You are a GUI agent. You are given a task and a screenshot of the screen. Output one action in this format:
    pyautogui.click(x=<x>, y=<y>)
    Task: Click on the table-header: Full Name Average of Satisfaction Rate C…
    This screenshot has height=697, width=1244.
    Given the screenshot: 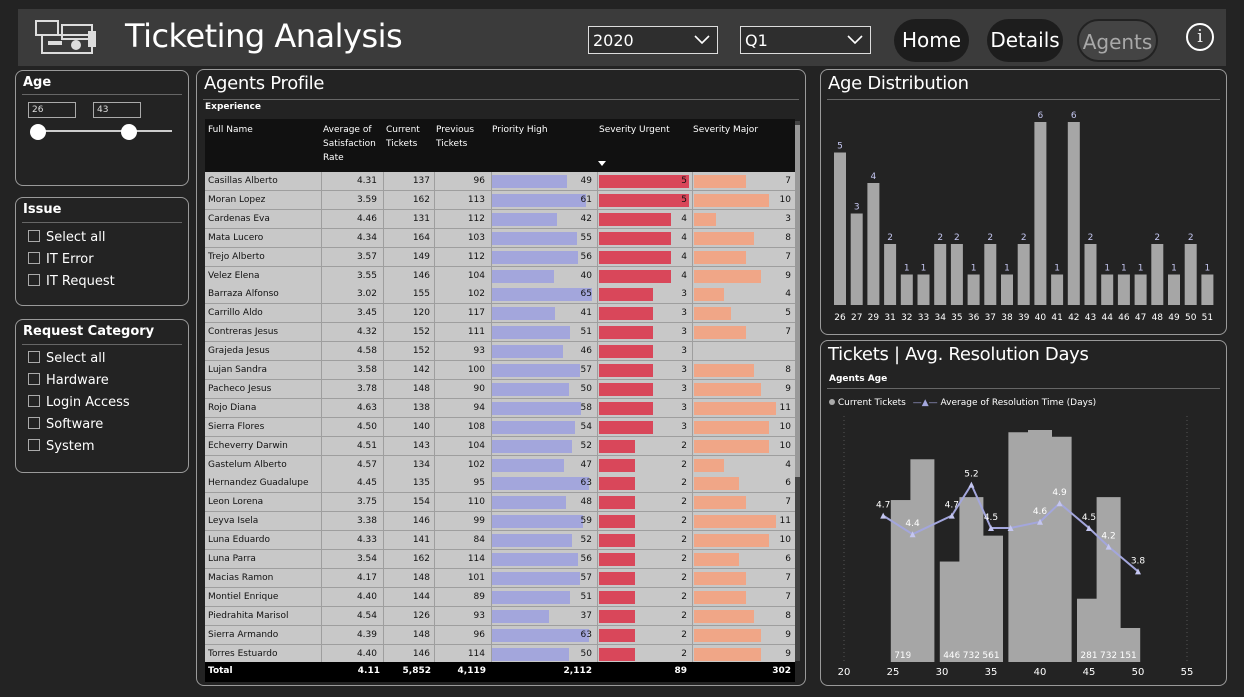 What is the action you would take?
    pyautogui.click(x=500, y=145)
    